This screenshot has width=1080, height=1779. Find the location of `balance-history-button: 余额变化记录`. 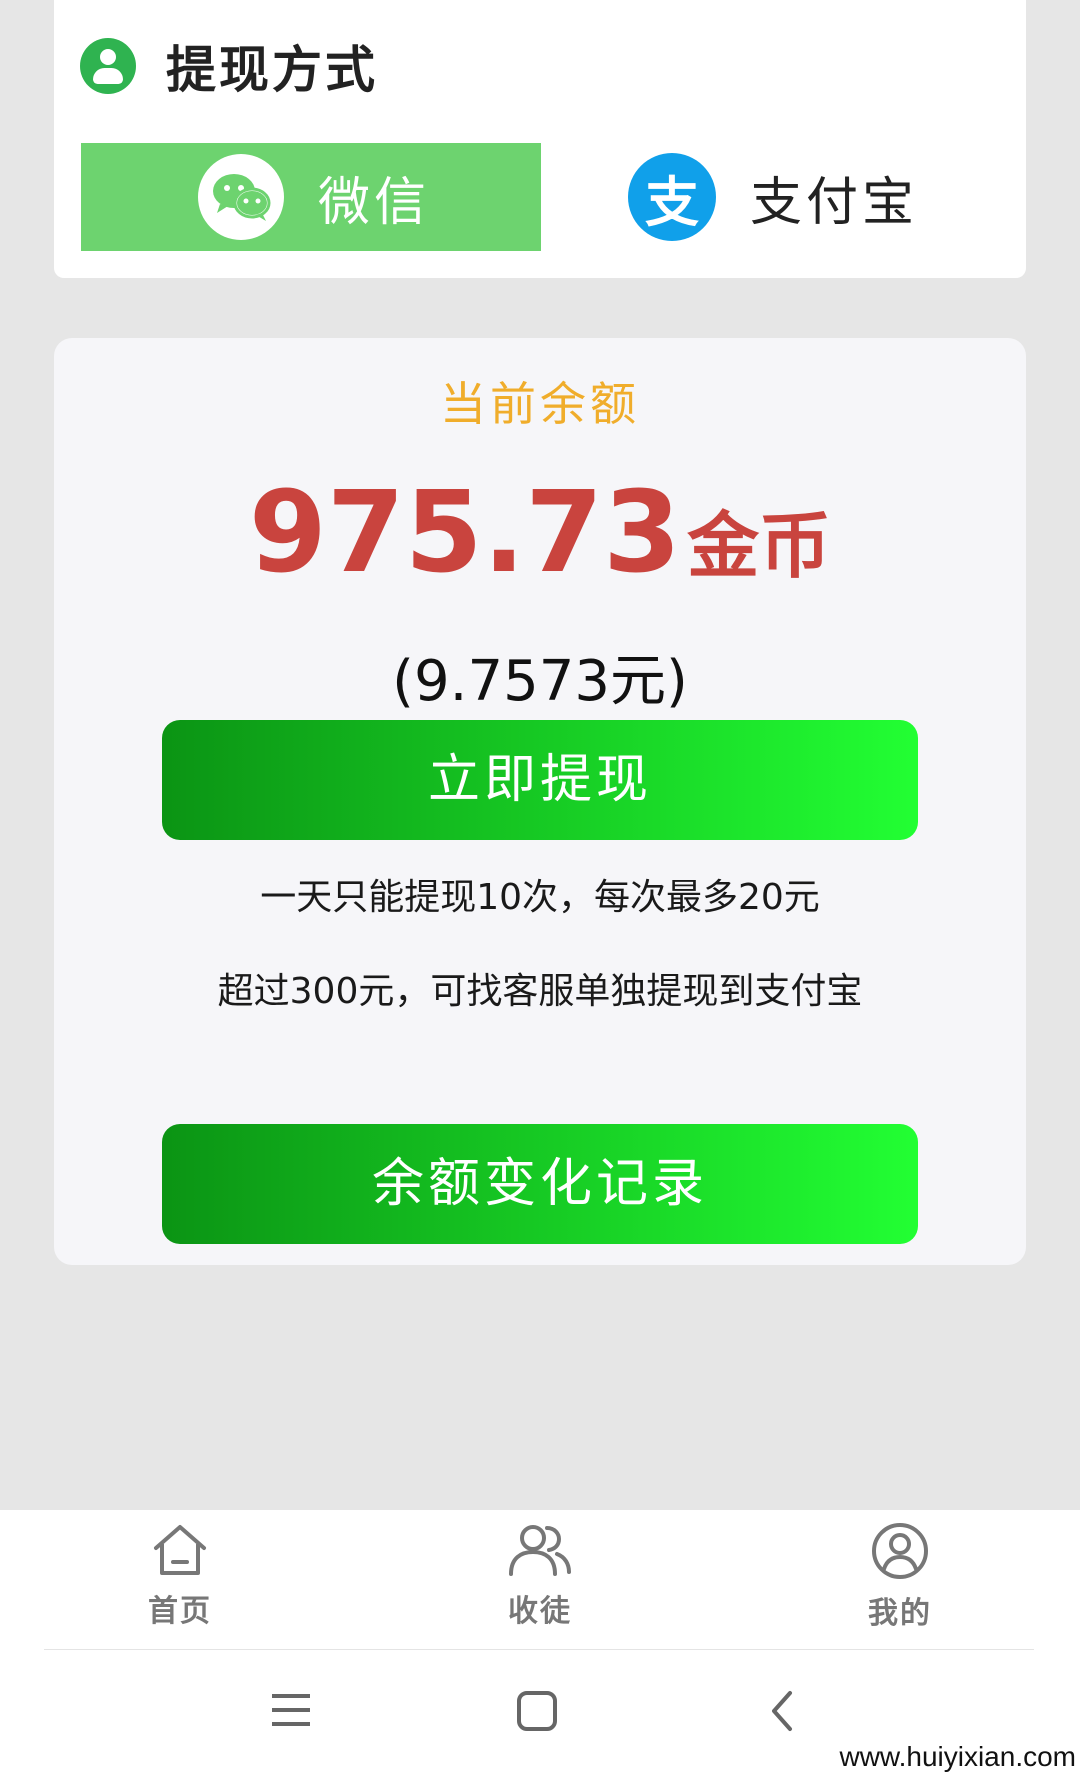

balance-history-button: 余额变化记录 is located at coordinates (540, 1184).